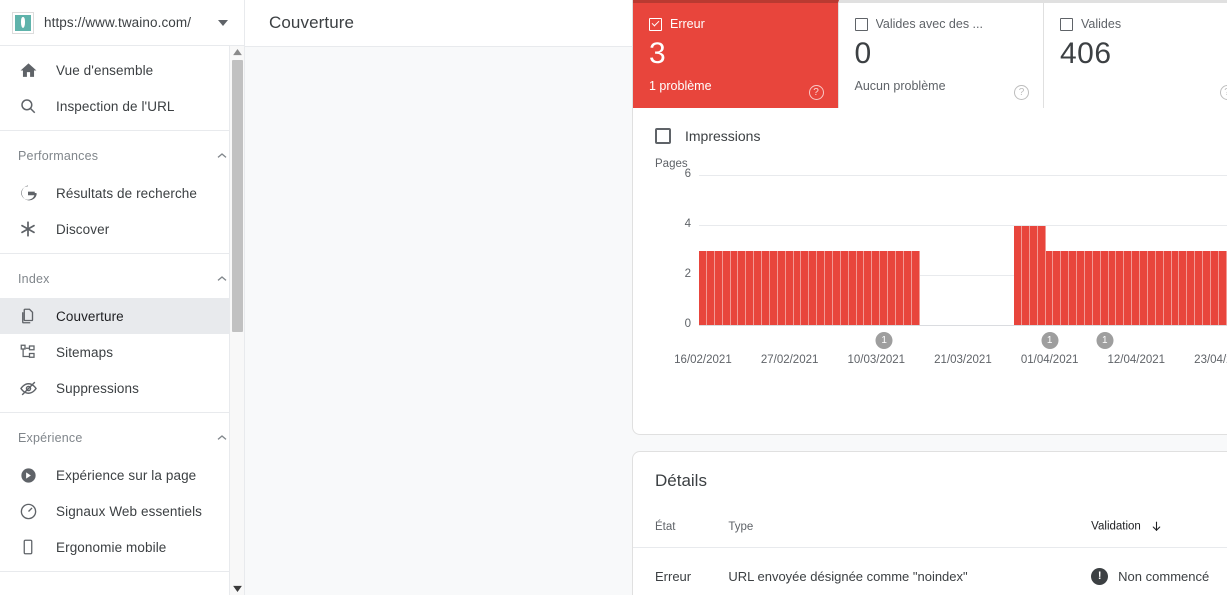 This screenshot has height=595, width=1227. Describe the element at coordinates (930, 126) in the screenshot. I see `impressions-toggle: Impressions` at that location.